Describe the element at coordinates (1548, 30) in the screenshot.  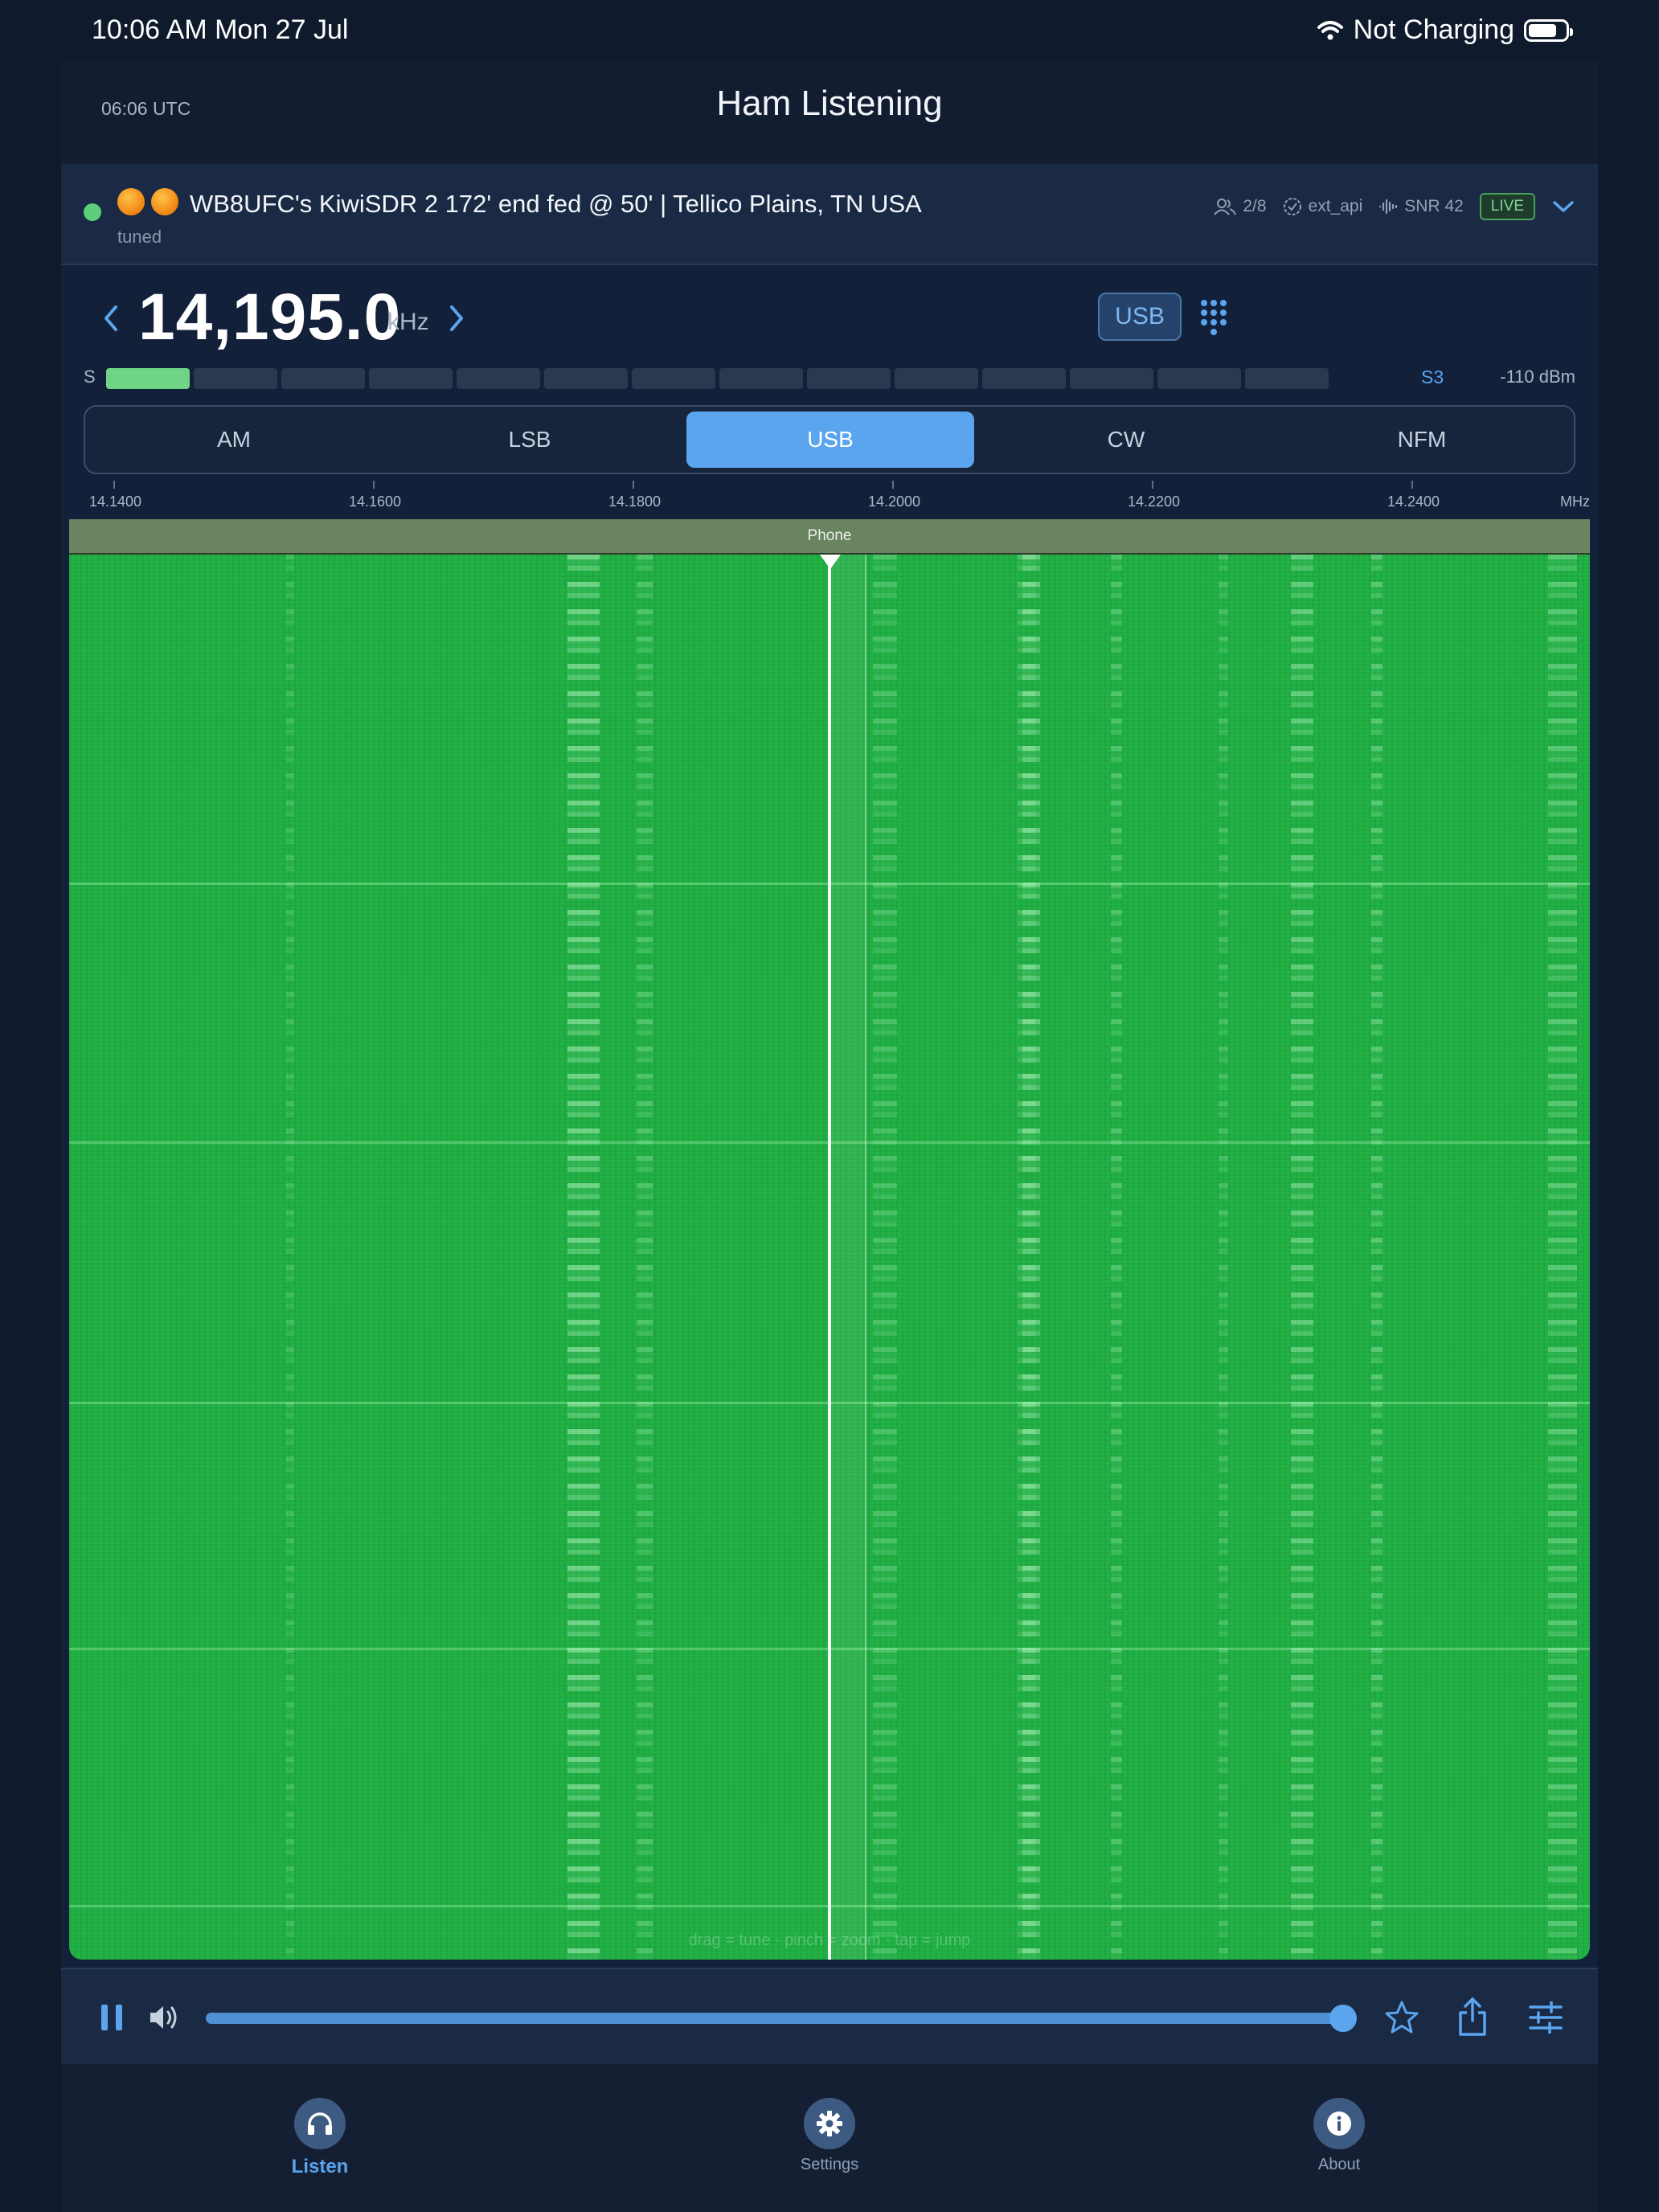
I see `battery-icon` at that location.